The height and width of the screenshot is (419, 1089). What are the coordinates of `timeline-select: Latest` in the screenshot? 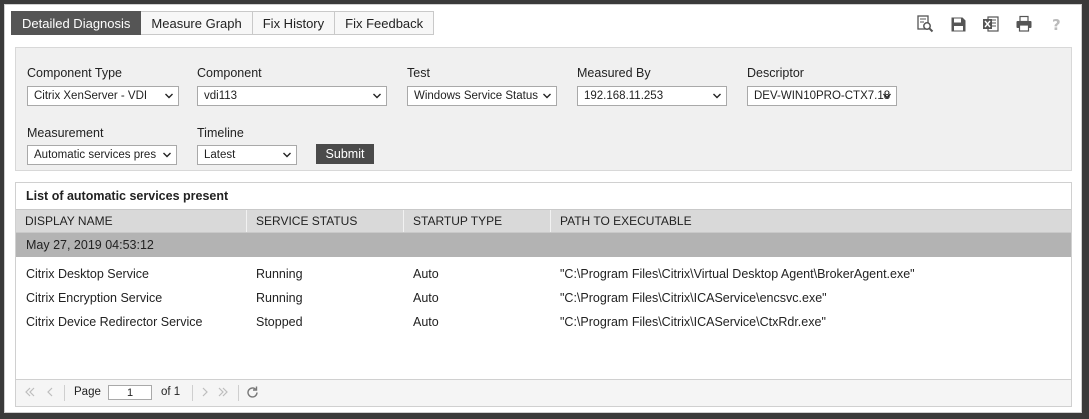 It's located at (247, 155).